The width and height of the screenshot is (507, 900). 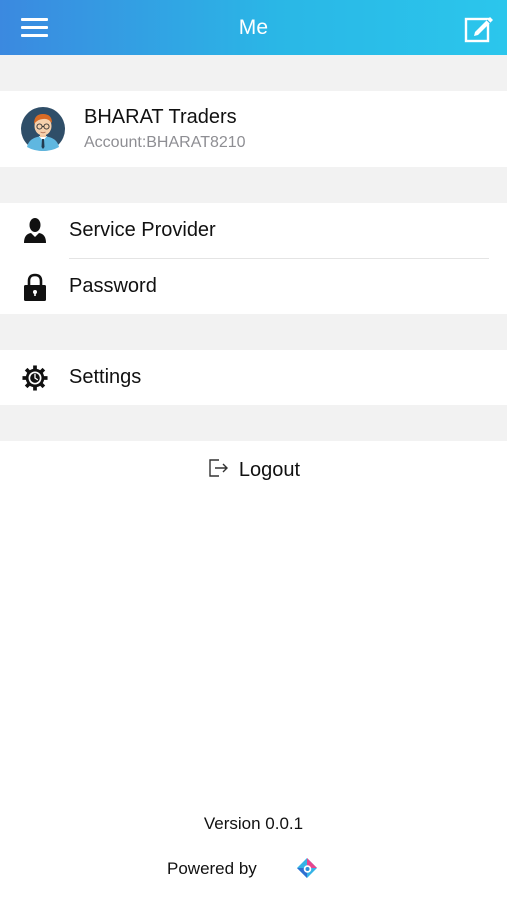 What do you see at coordinates (165, 142) in the screenshot?
I see `account-id: Account:BHARAT8210` at bounding box center [165, 142].